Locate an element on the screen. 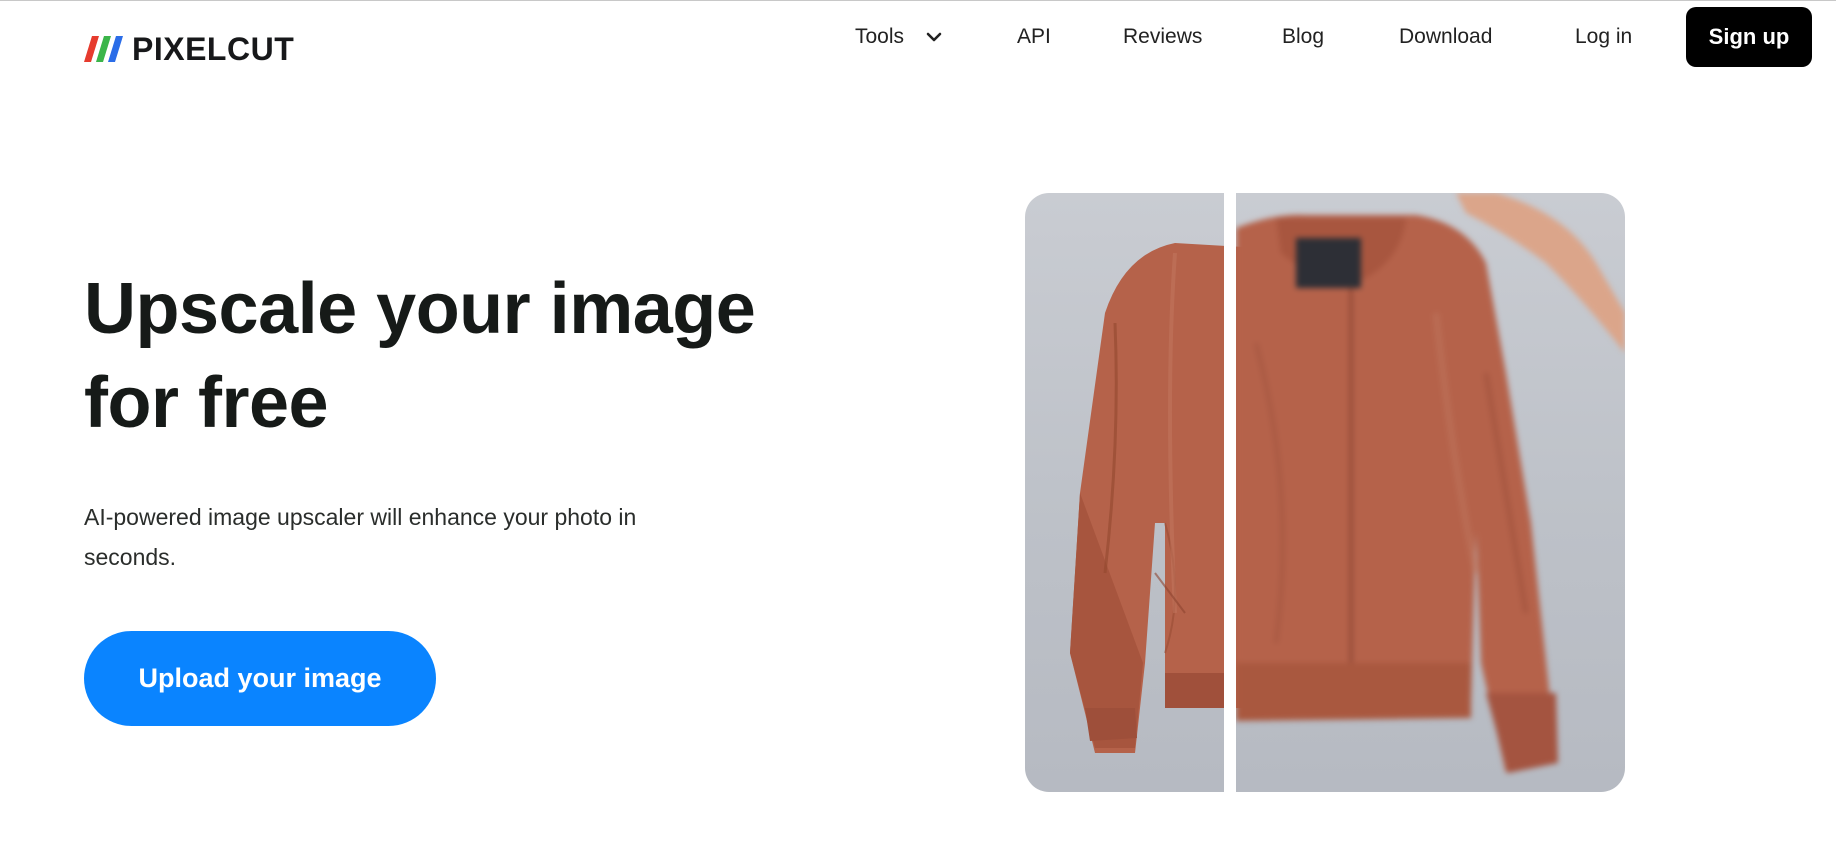 The height and width of the screenshot is (854, 1836). pixelcut-logo: PIXELCUT is located at coordinates (189, 49).